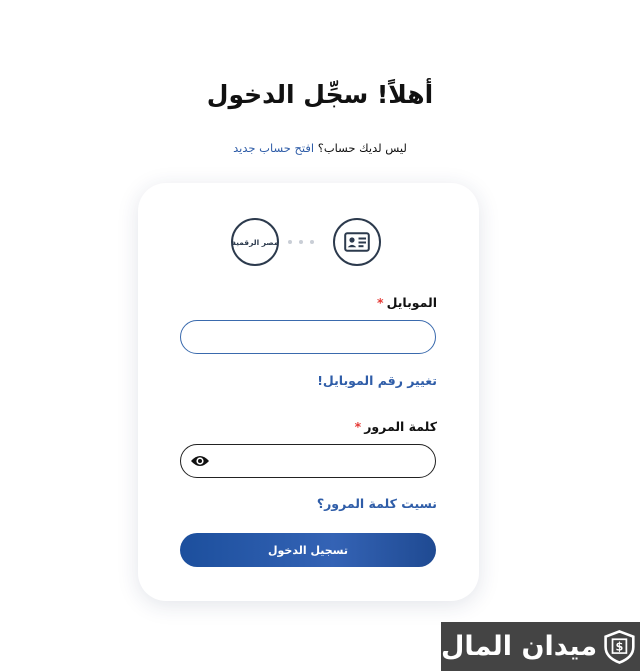  I want to click on mobile-label: الموبايل*, so click(407, 302).